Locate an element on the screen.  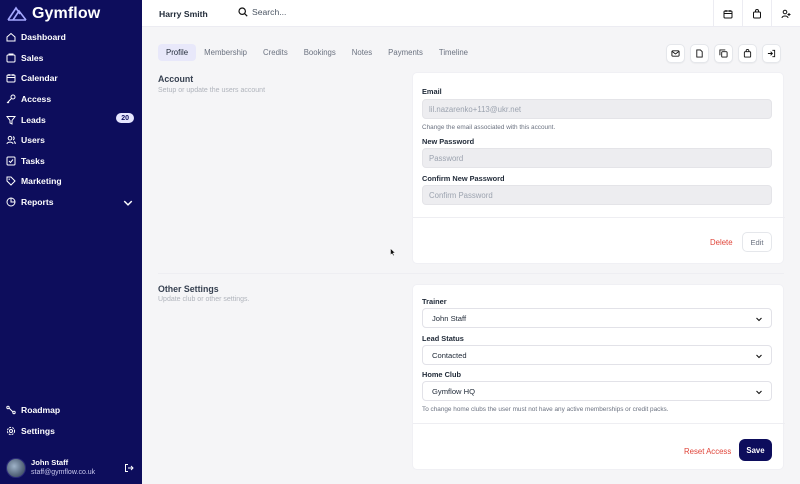
profile-actions is located at coordinates (723, 53).